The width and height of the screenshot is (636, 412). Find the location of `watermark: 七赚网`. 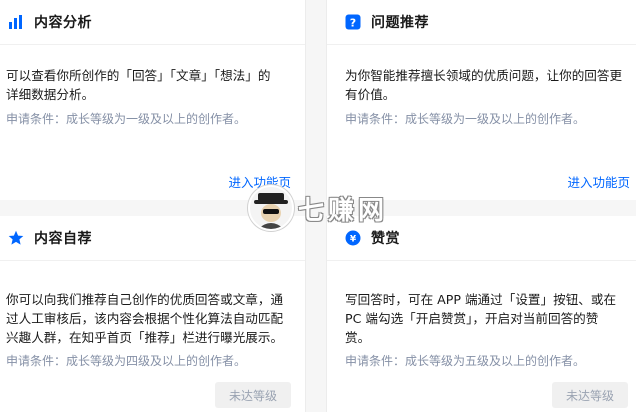

watermark: 七赚网 is located at coordinates (318, 208).